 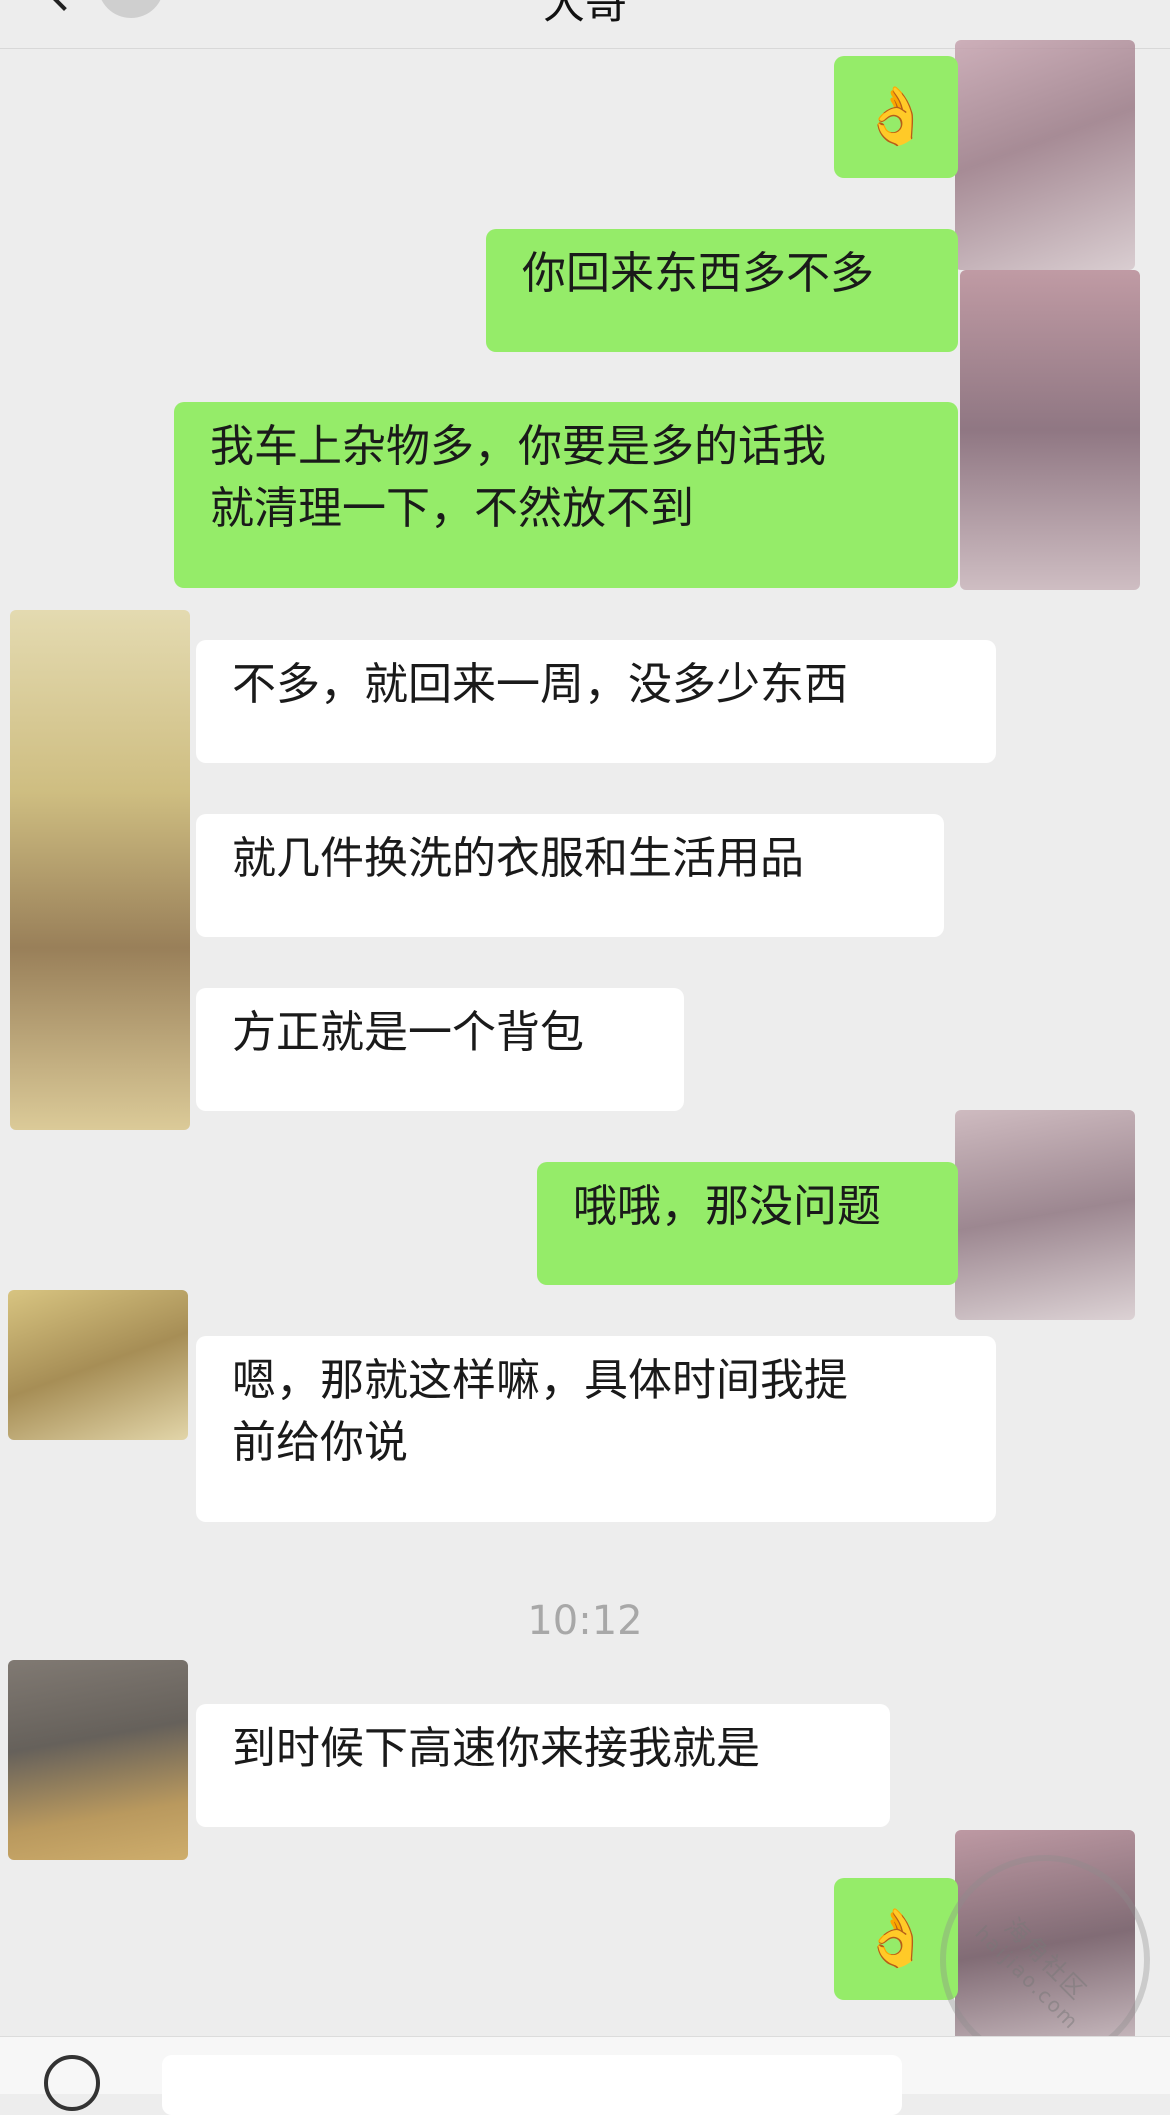 I want to click on message-text: 方正就是一个背包, so click(x=408, y=1032).